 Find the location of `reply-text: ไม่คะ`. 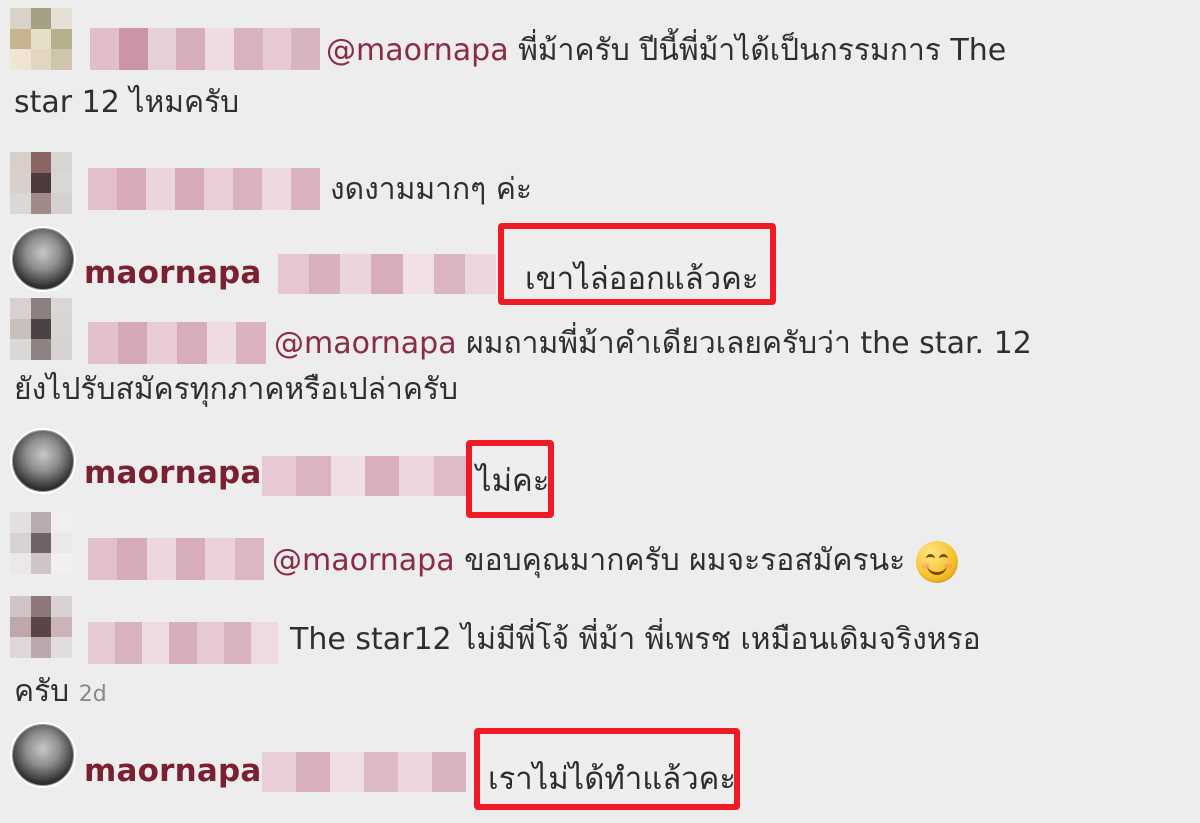

reply-text: ไม่คะ is located at coordinates (513, 481).